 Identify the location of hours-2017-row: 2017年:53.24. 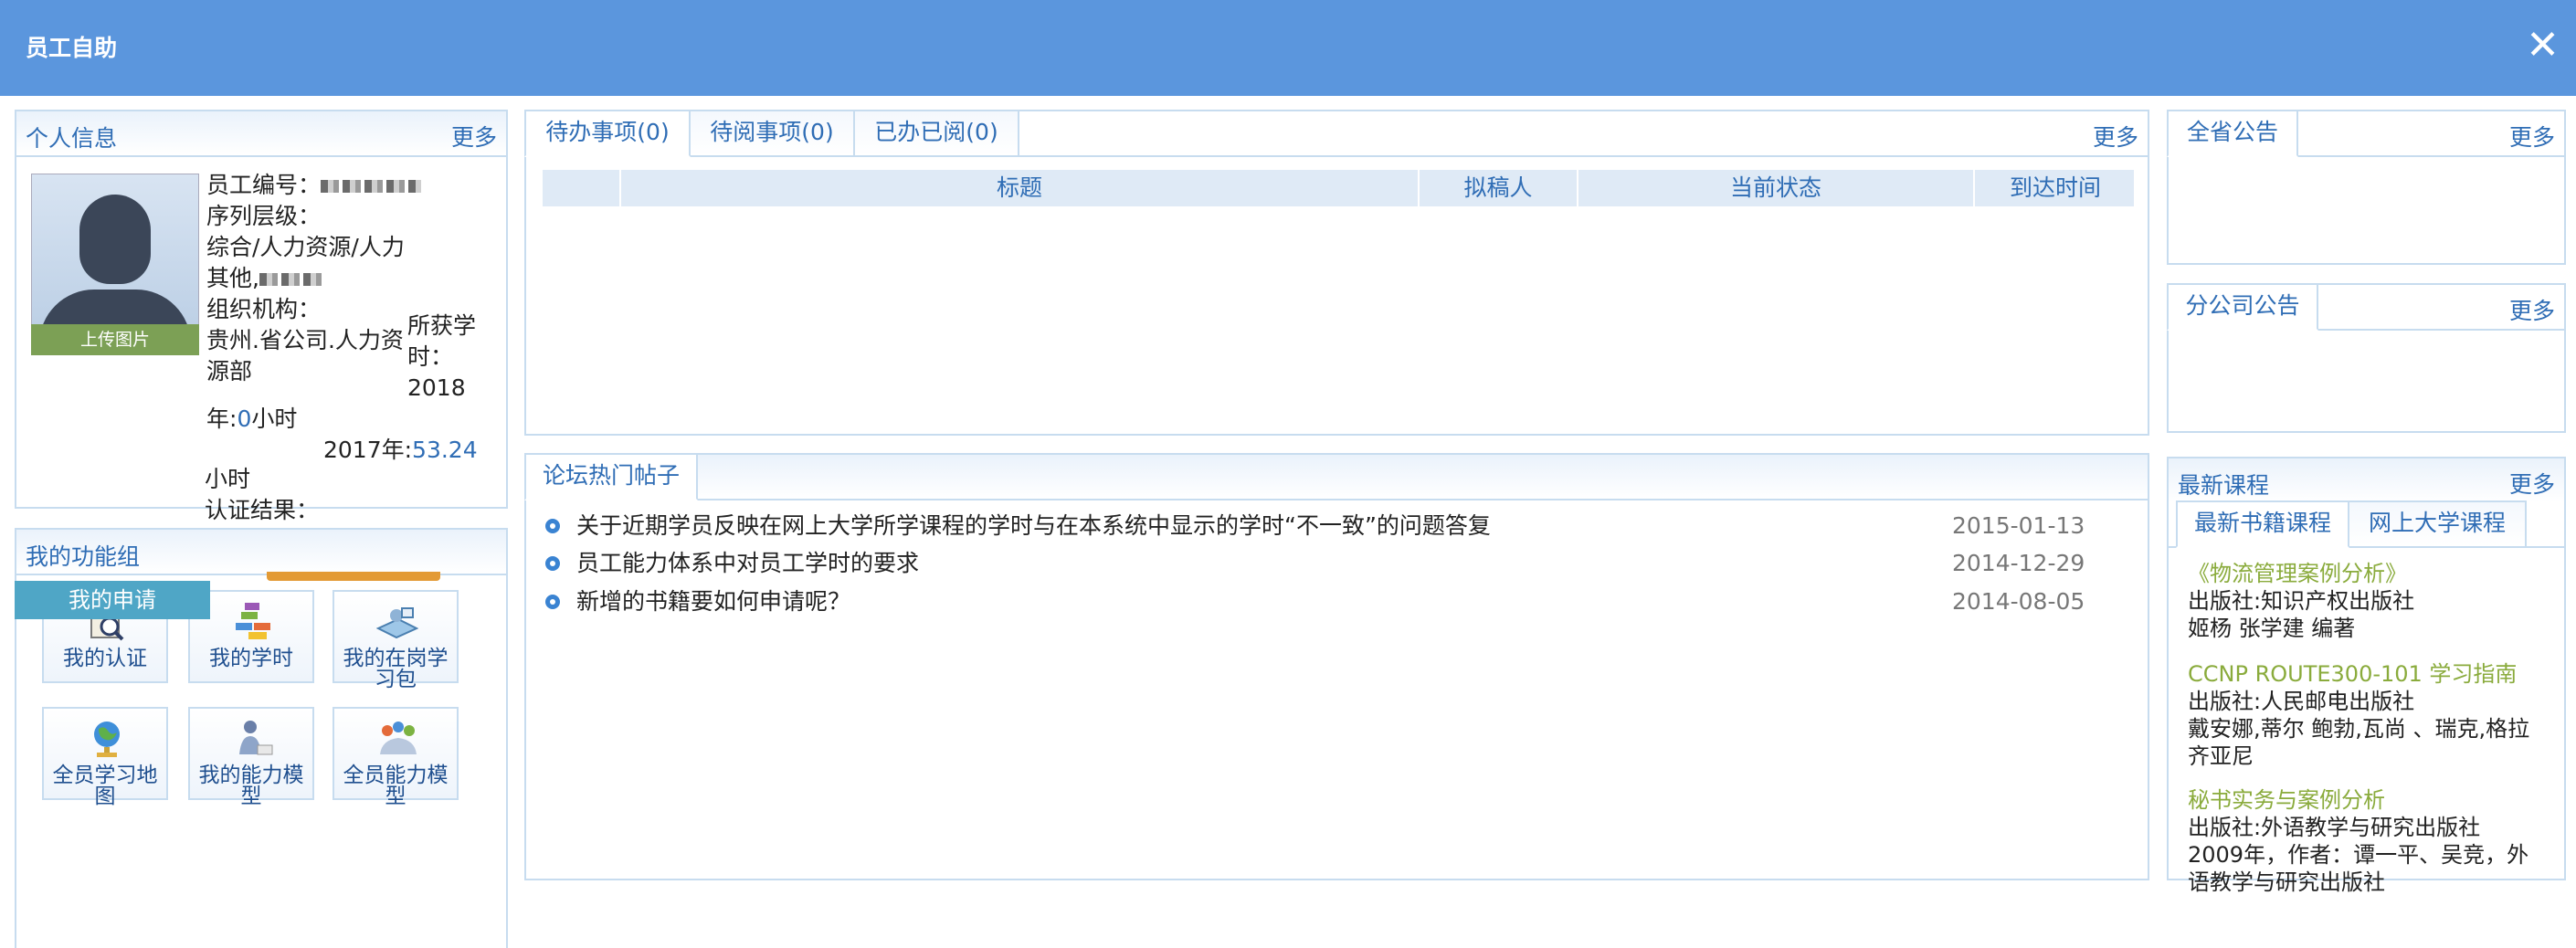
(400, 450).